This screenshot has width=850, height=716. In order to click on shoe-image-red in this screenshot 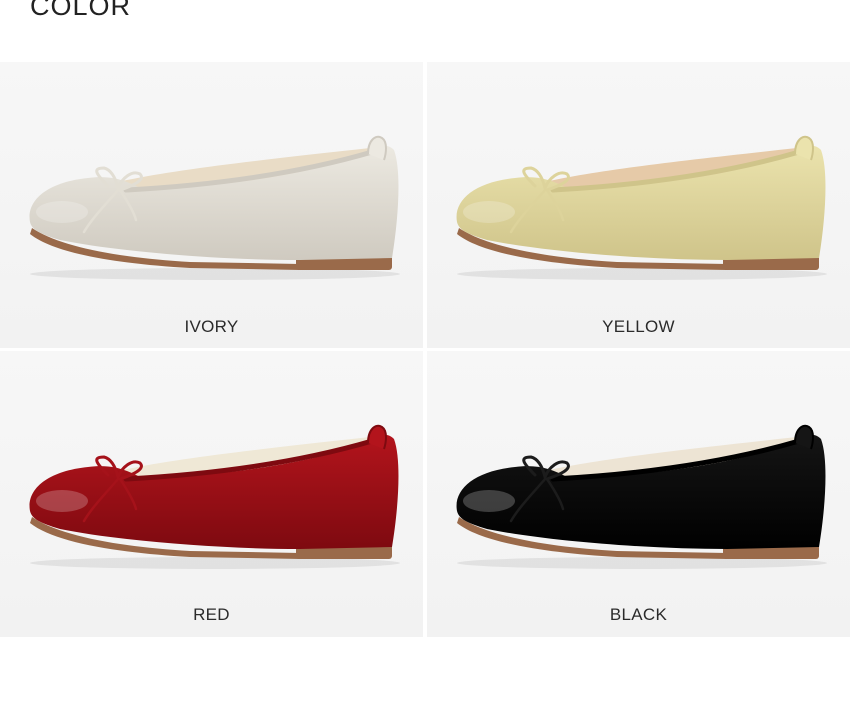, I will do `click(214, 496)`.